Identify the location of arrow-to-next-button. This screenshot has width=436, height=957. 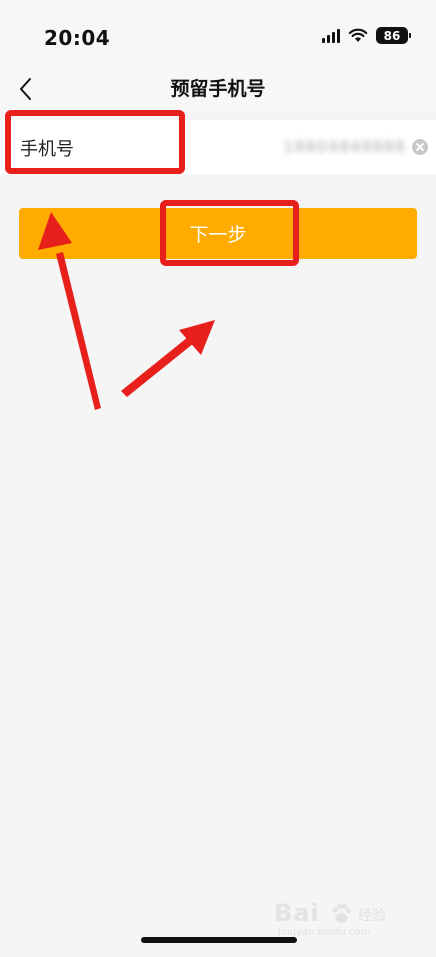
(168, 358).